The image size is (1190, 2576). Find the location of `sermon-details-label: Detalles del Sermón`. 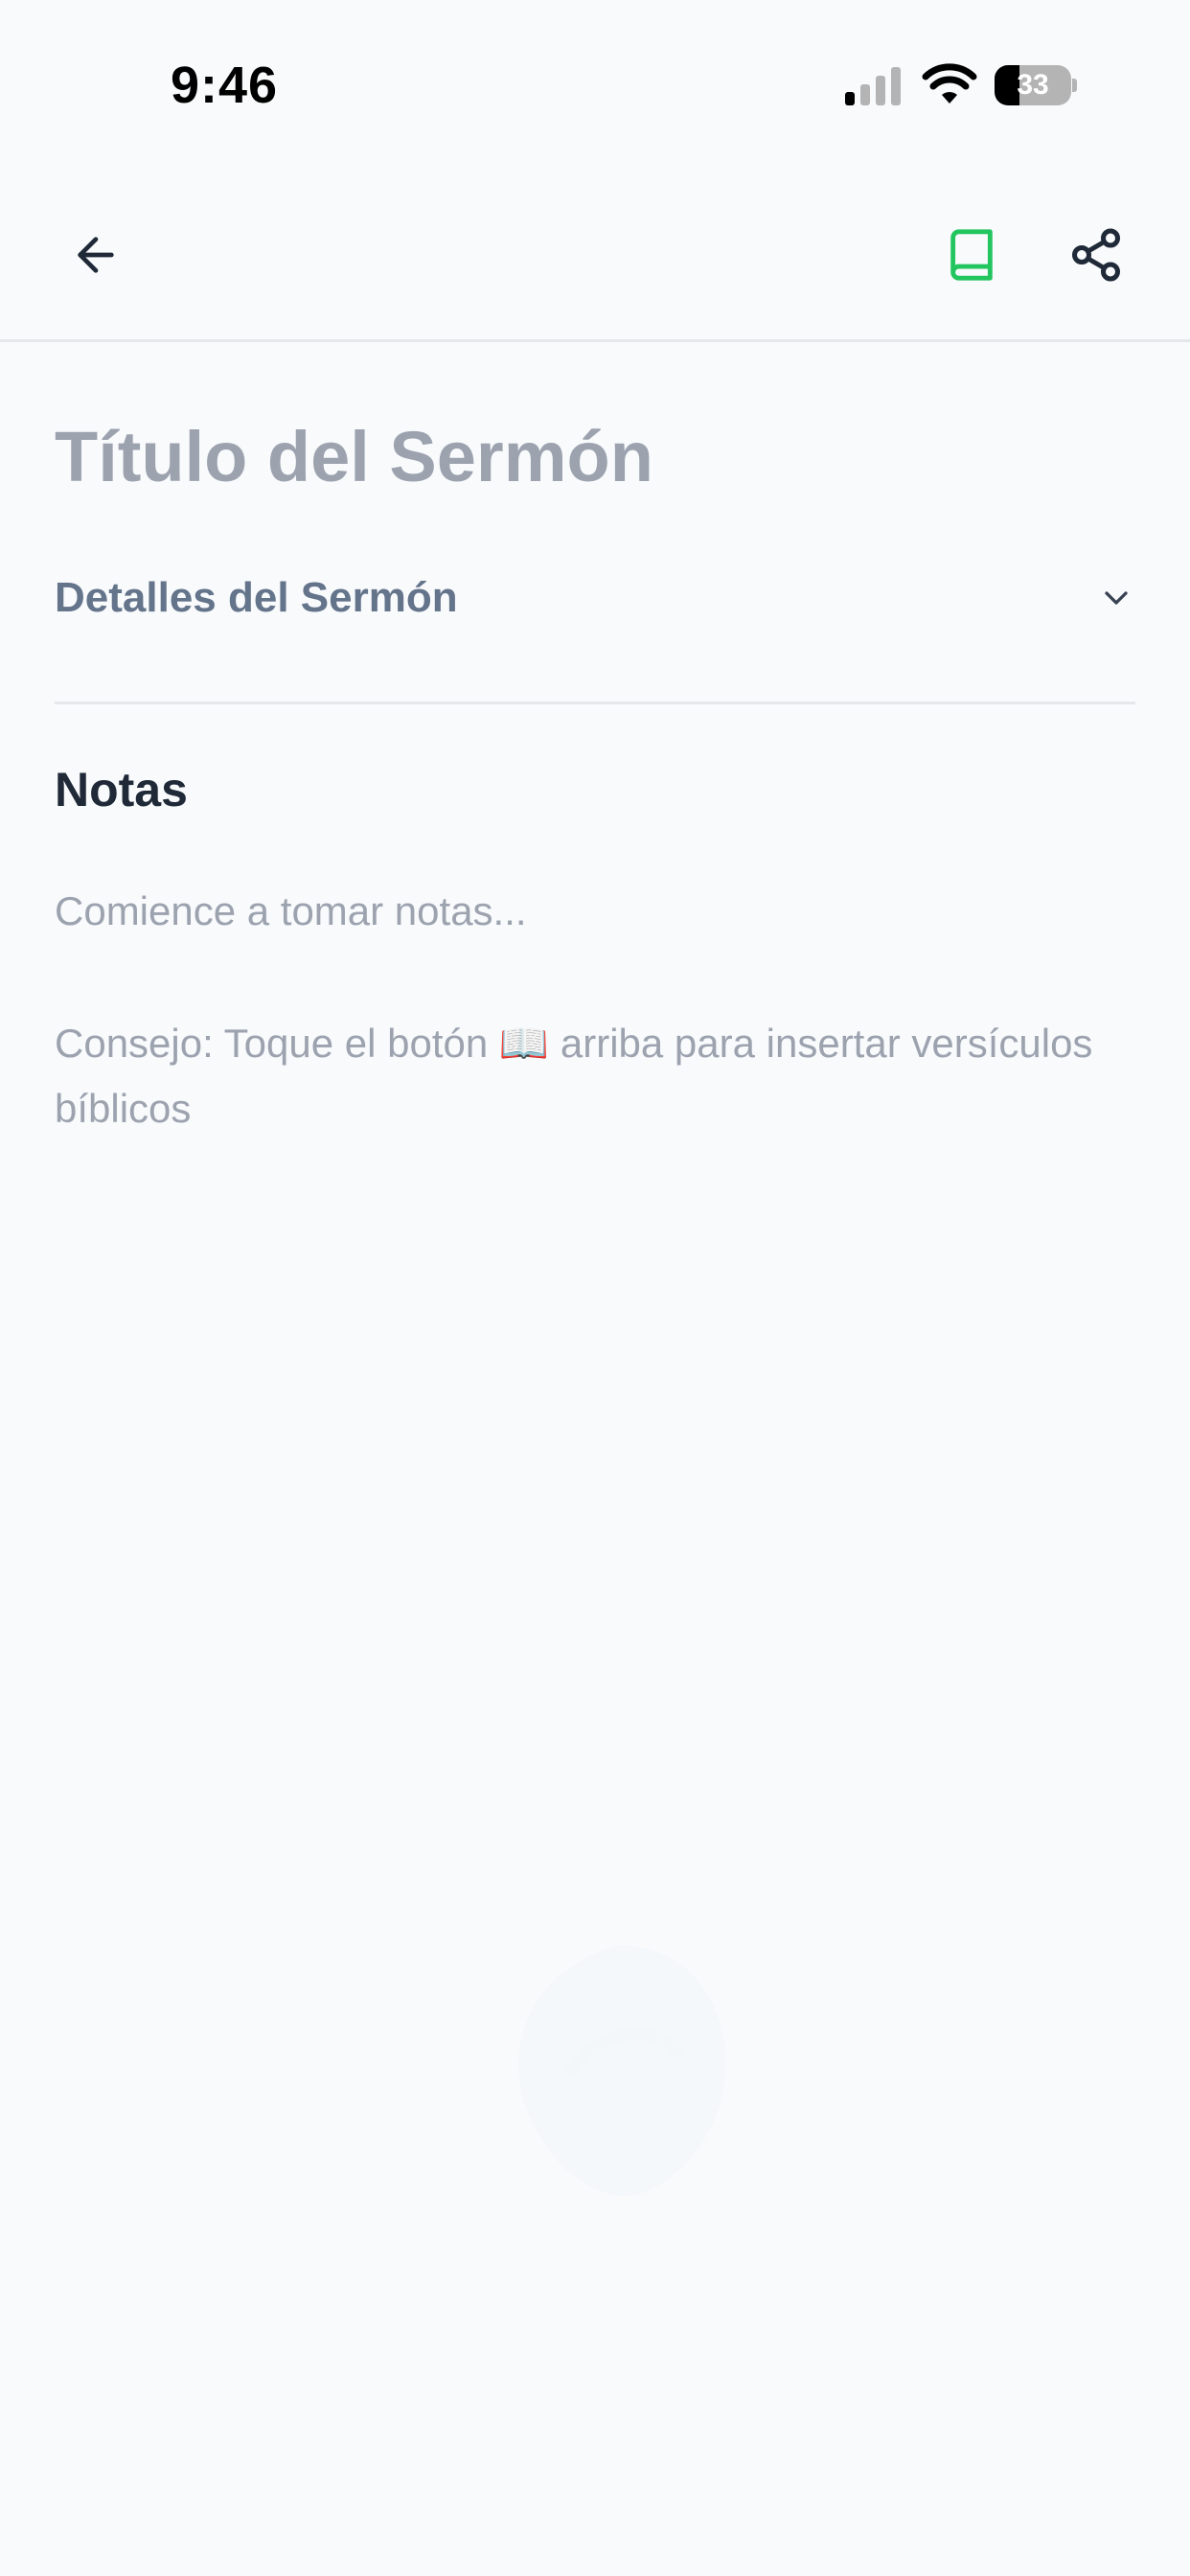

sermon-details-label: Detalles del Sermón is located at coordinates (256, 597).